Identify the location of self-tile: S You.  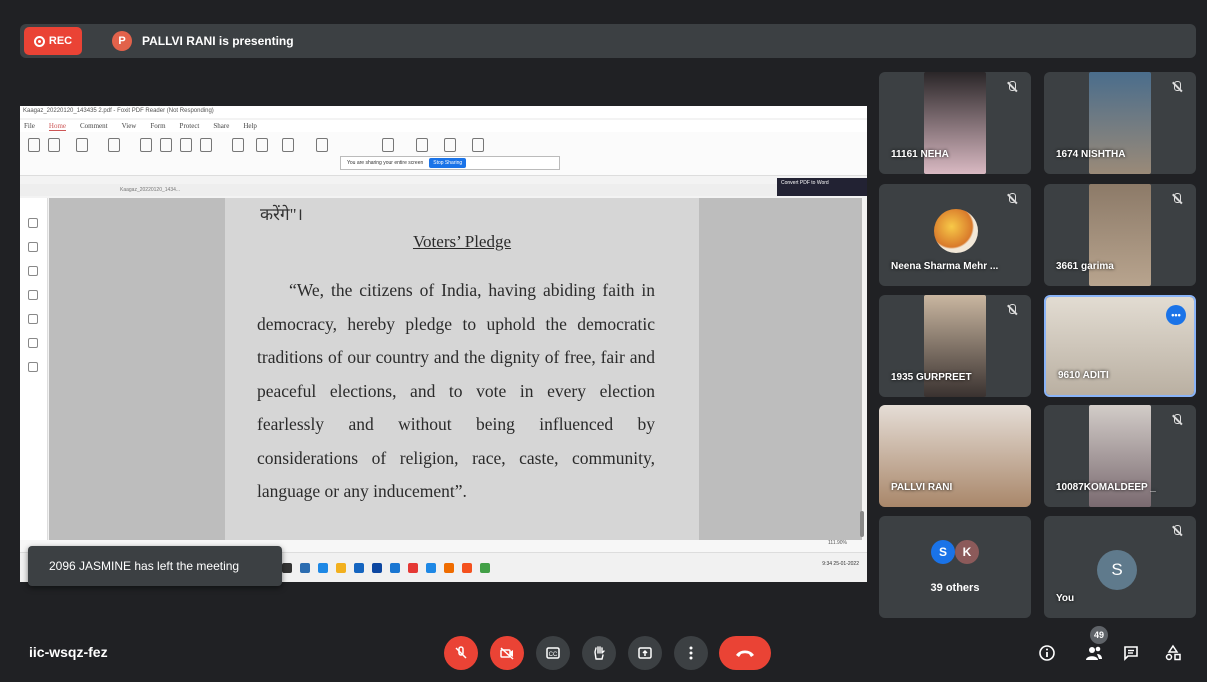
(1120, 567).